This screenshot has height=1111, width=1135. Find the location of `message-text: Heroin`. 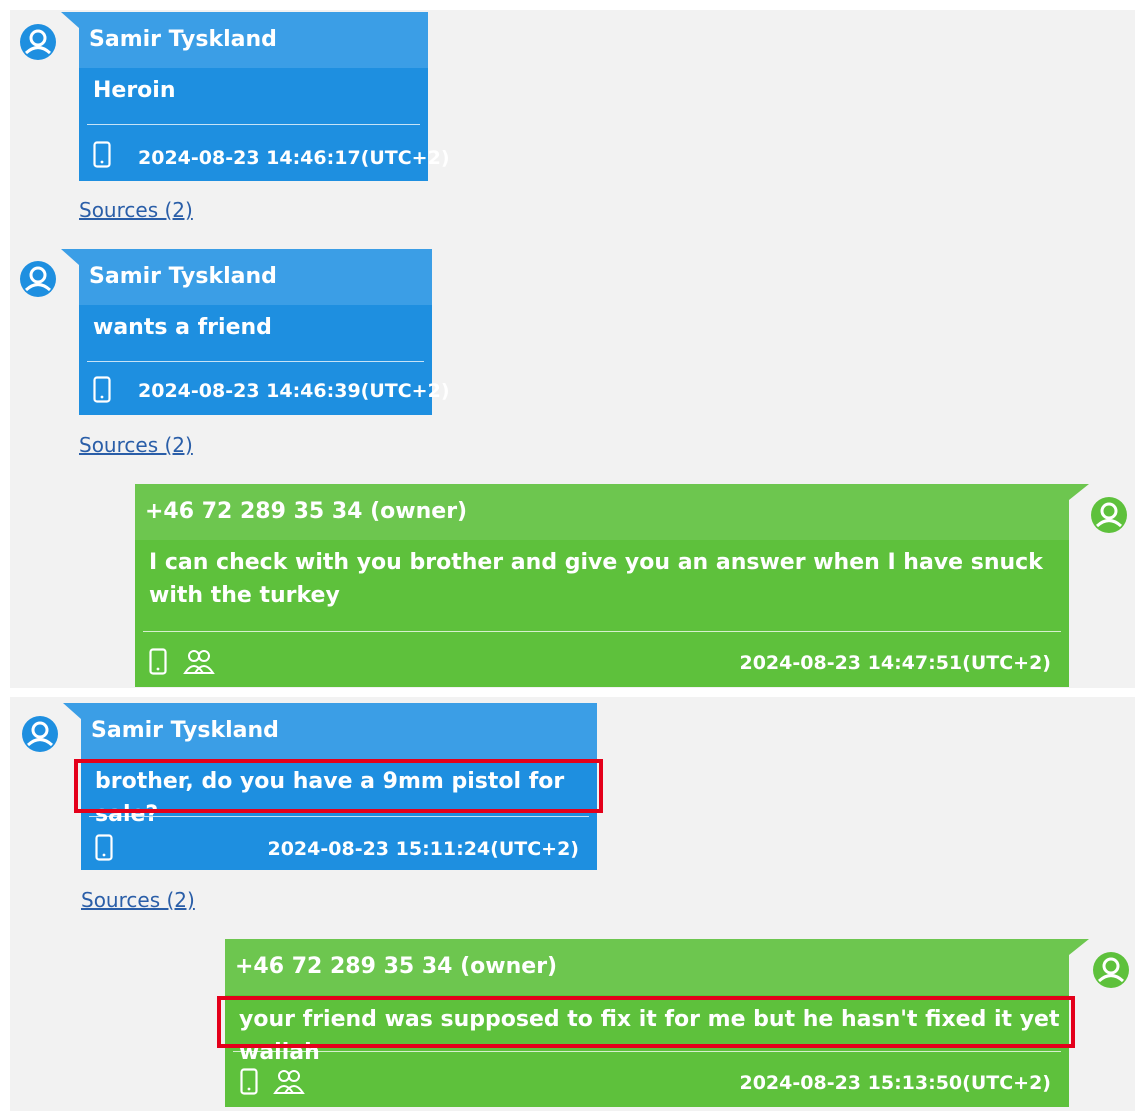

message-text: Heroin is located at coordinates (134, 90).